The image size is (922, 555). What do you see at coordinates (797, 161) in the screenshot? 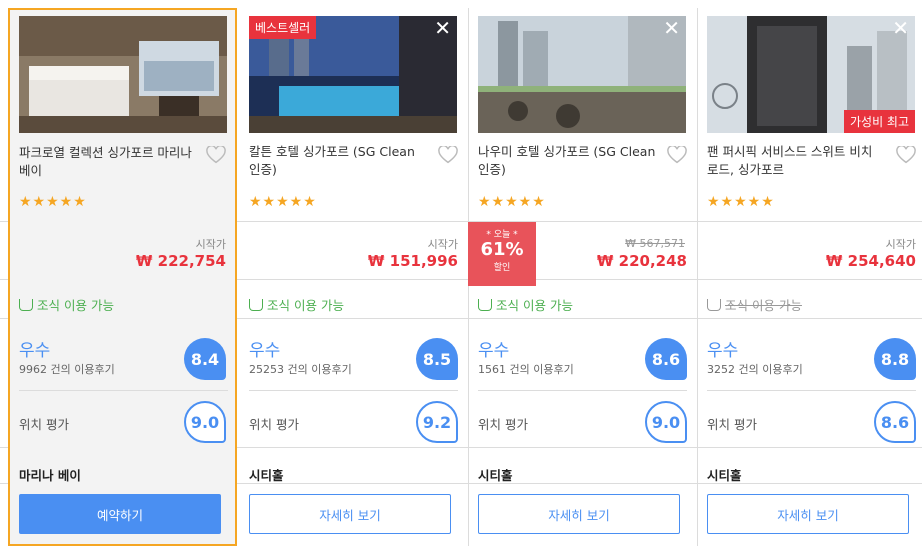
I see `hotel-name: 팬 퍼시픽 서비스드 스위트 비치 로드, 싱가포르` at bounding box center [797, 161].